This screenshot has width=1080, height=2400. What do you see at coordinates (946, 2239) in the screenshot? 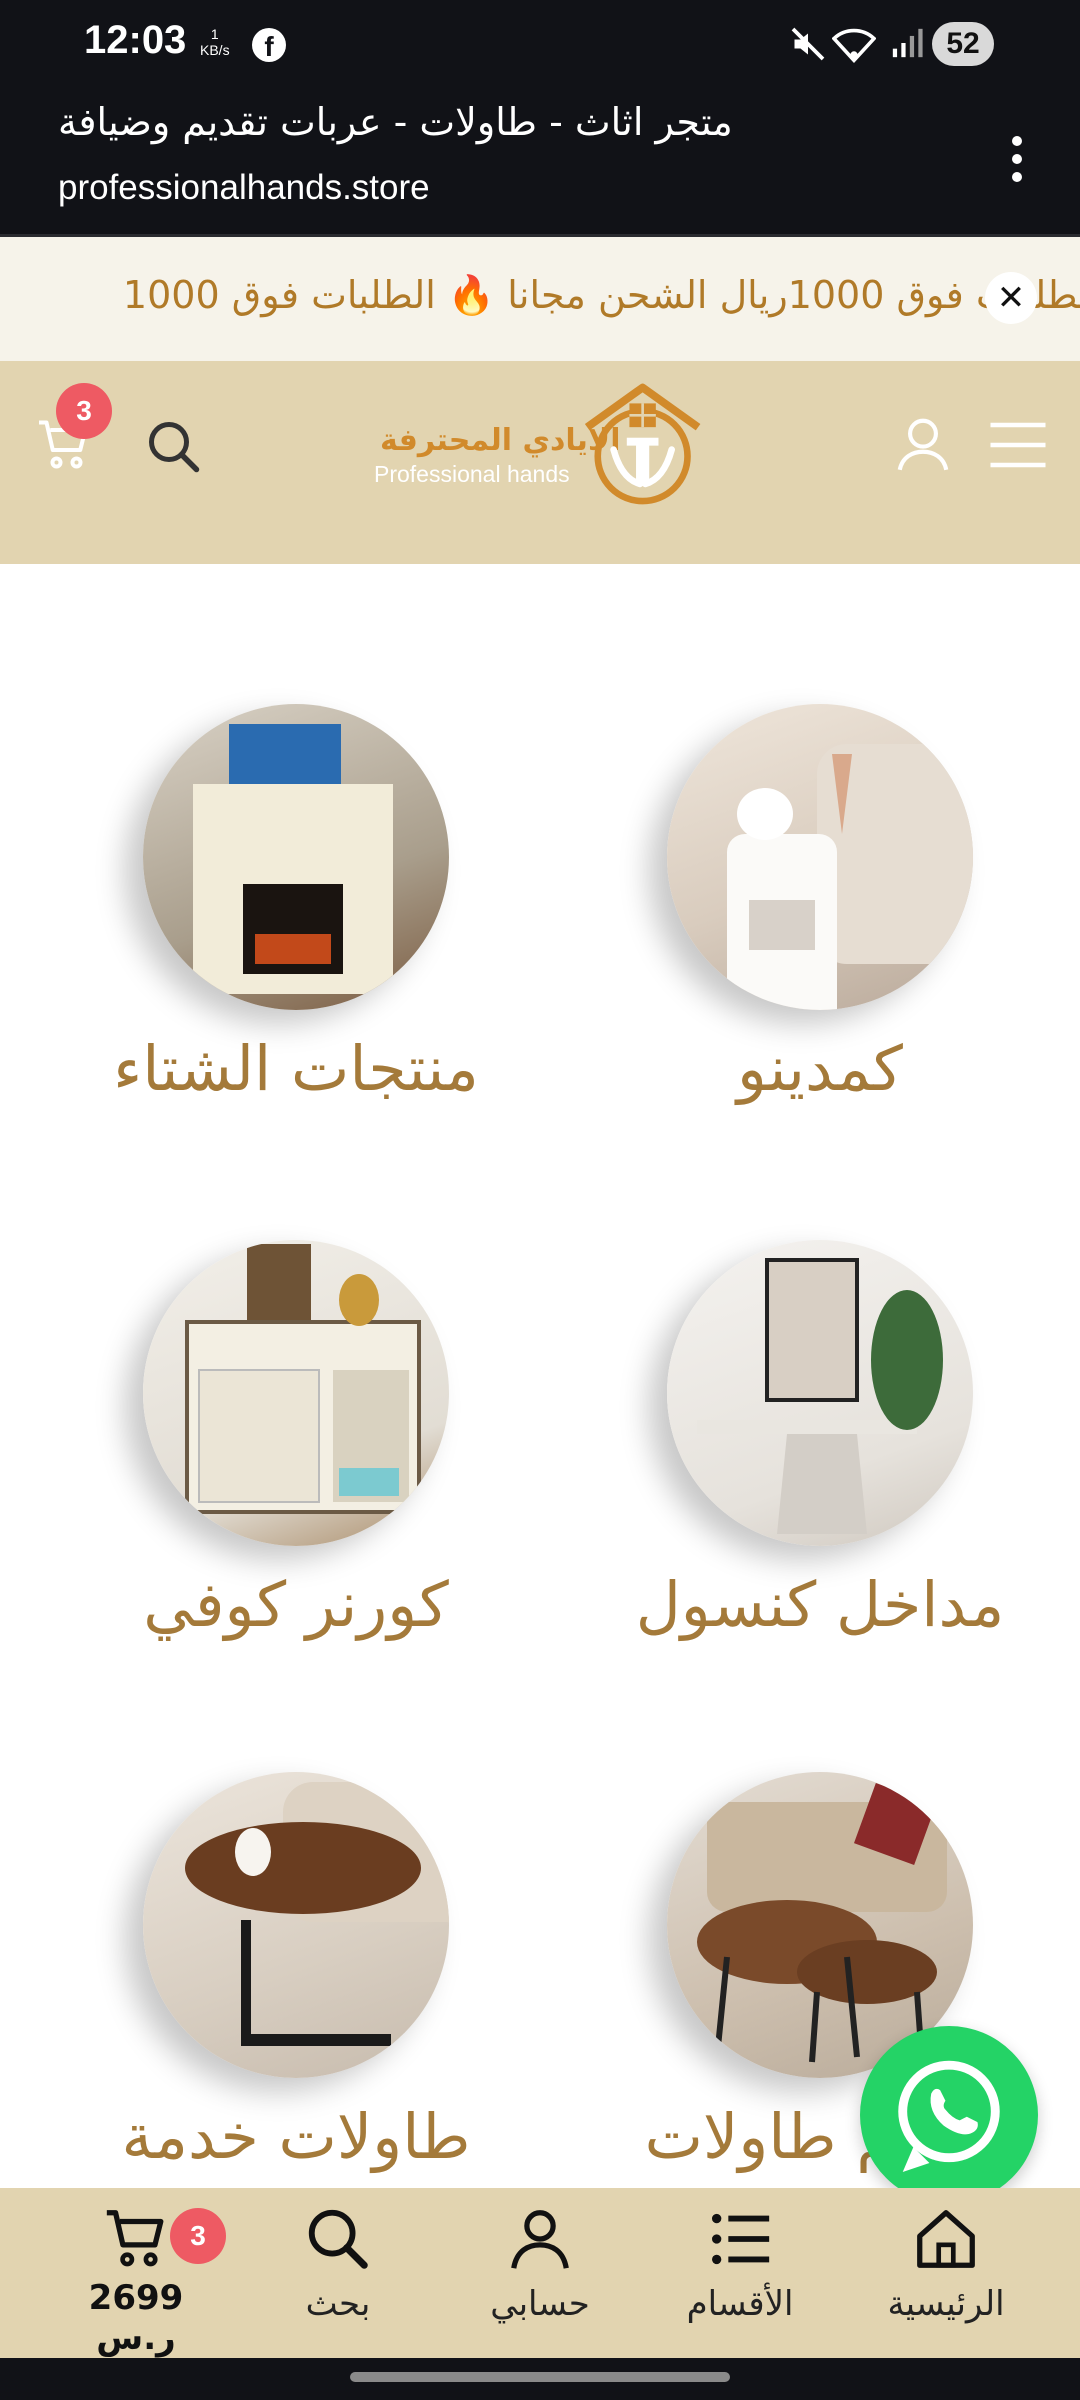
I see `home-icon` at bounding box center [946, 2239].